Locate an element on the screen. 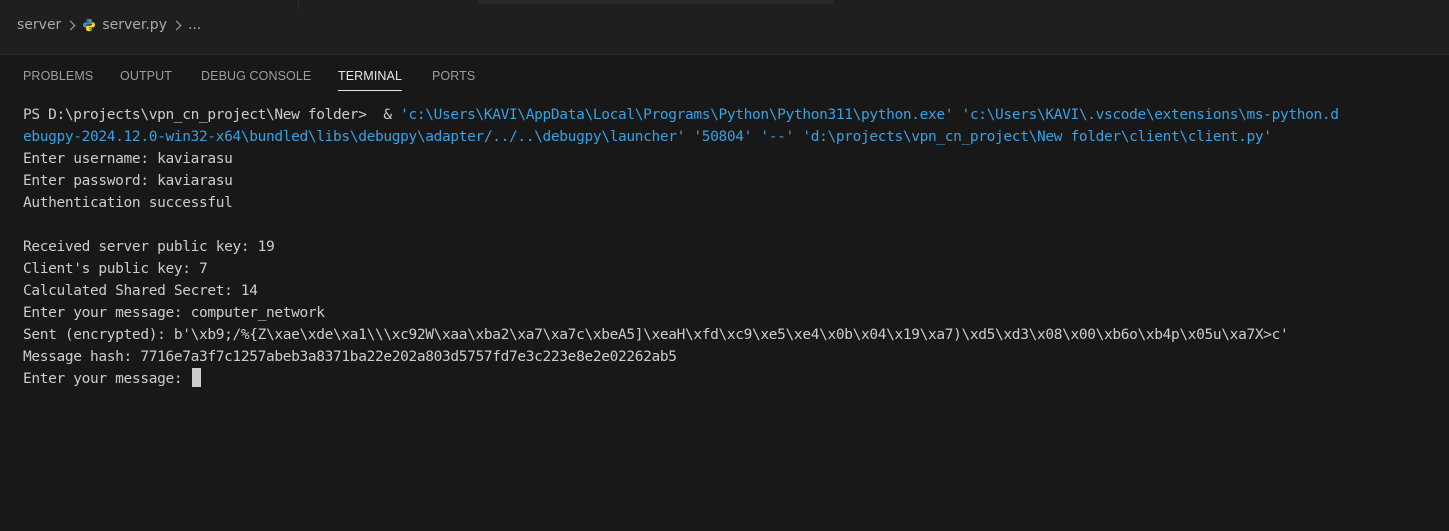 Image resolution: width=1449 pixels, height=531 pixels. terminal-line: Received server public key: 19 is located at coordinates (149, 247).